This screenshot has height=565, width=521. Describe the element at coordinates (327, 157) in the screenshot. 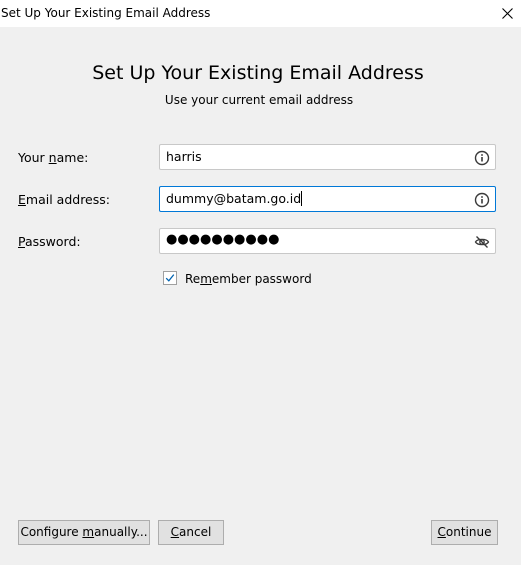

I see `name-field: harris` at that location.